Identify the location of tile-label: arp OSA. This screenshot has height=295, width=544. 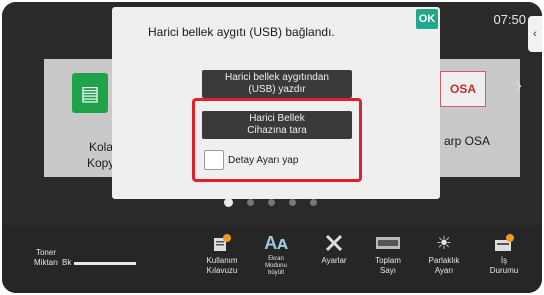
(467, 141).